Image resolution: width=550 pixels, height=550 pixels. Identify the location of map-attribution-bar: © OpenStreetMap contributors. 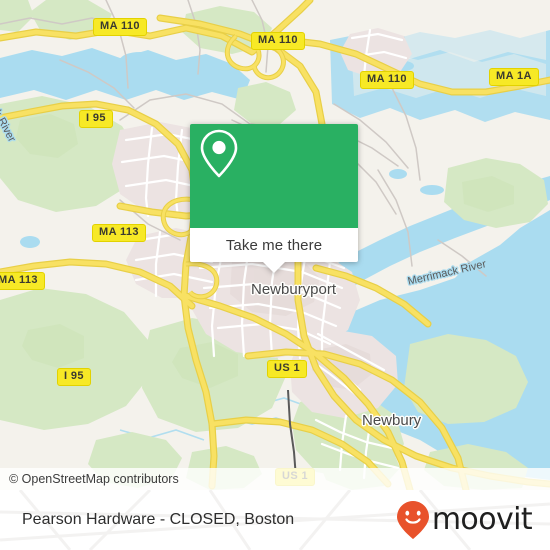
(275, 479).